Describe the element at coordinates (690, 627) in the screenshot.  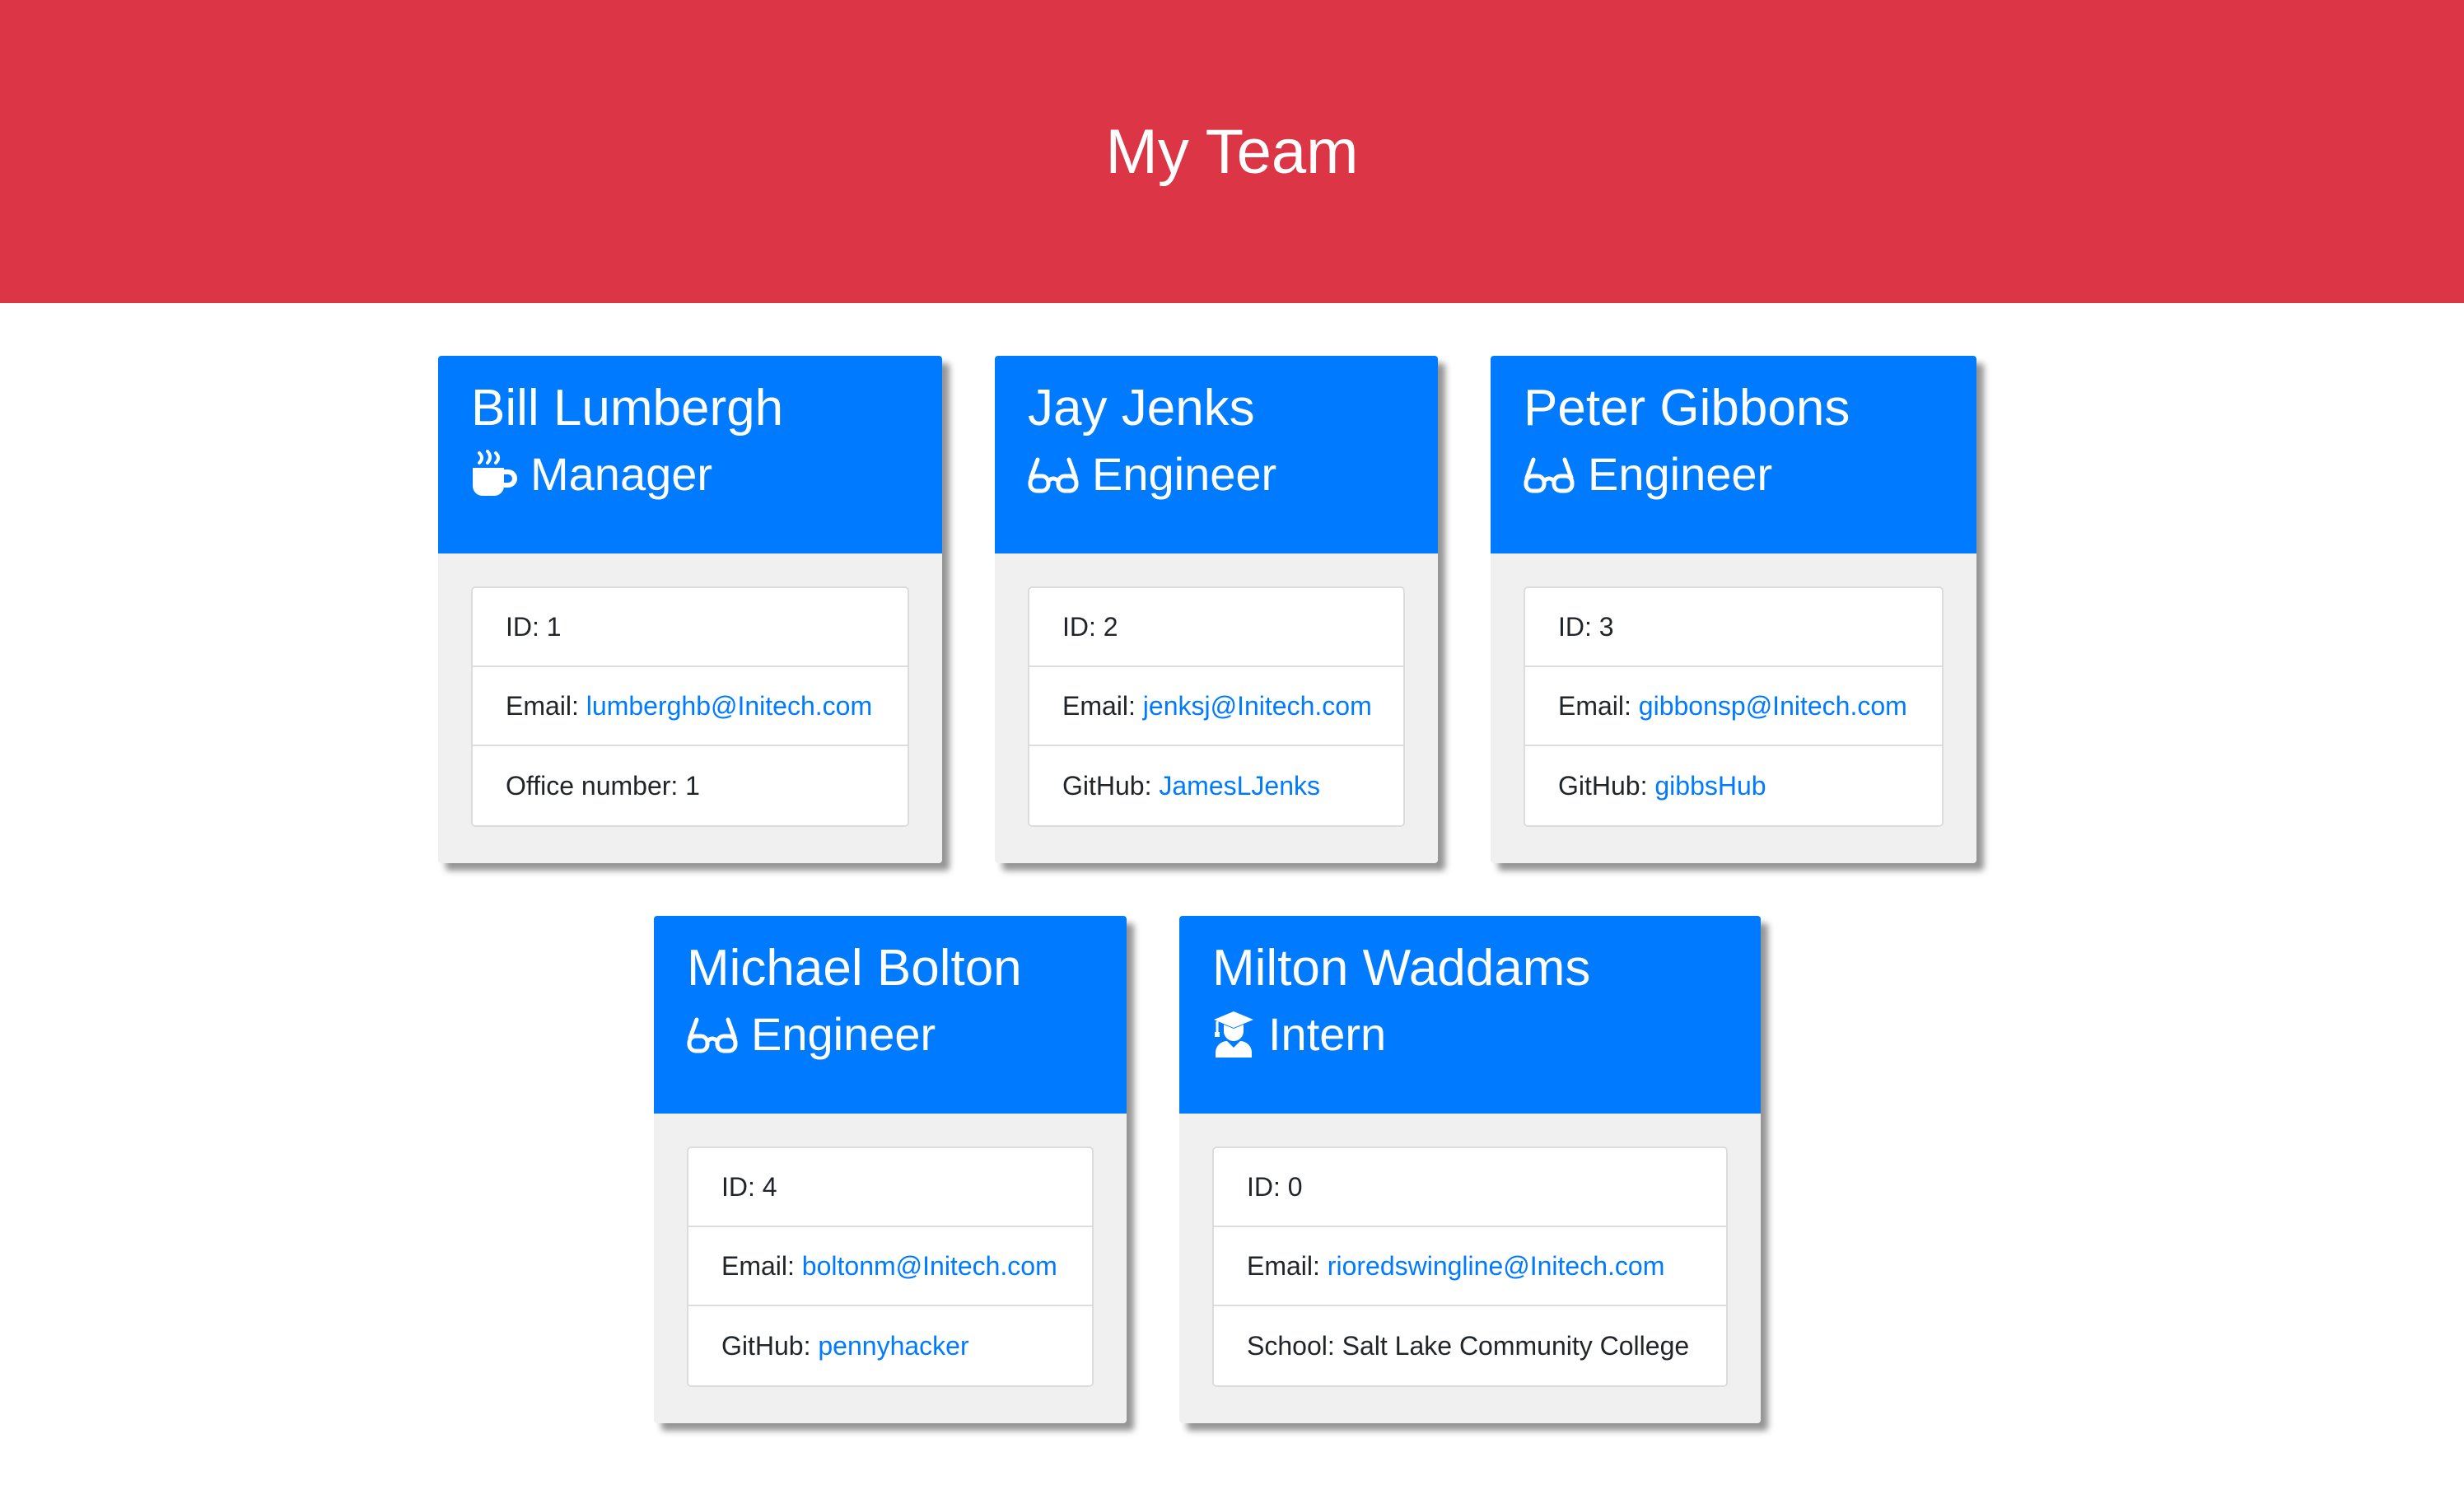
I see `list-item: ID: 1` at that location.